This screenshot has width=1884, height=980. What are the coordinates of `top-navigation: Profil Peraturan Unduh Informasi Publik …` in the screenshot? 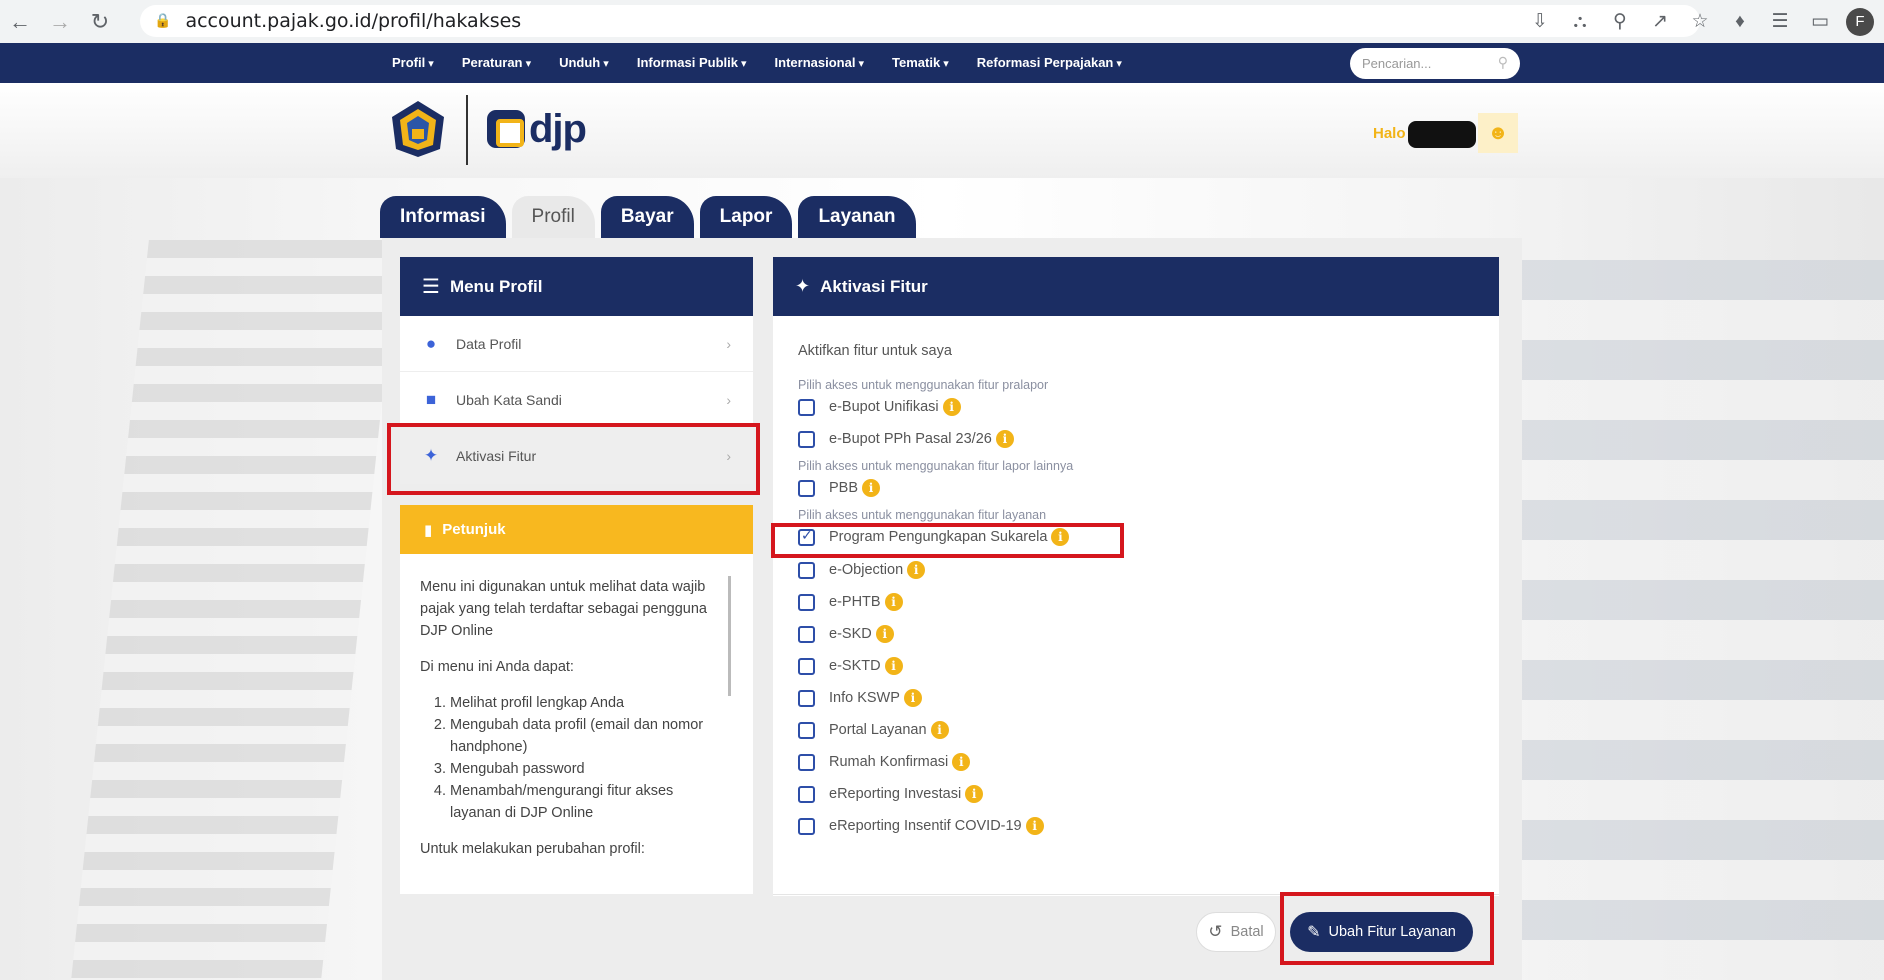 It's located at (942, 63).